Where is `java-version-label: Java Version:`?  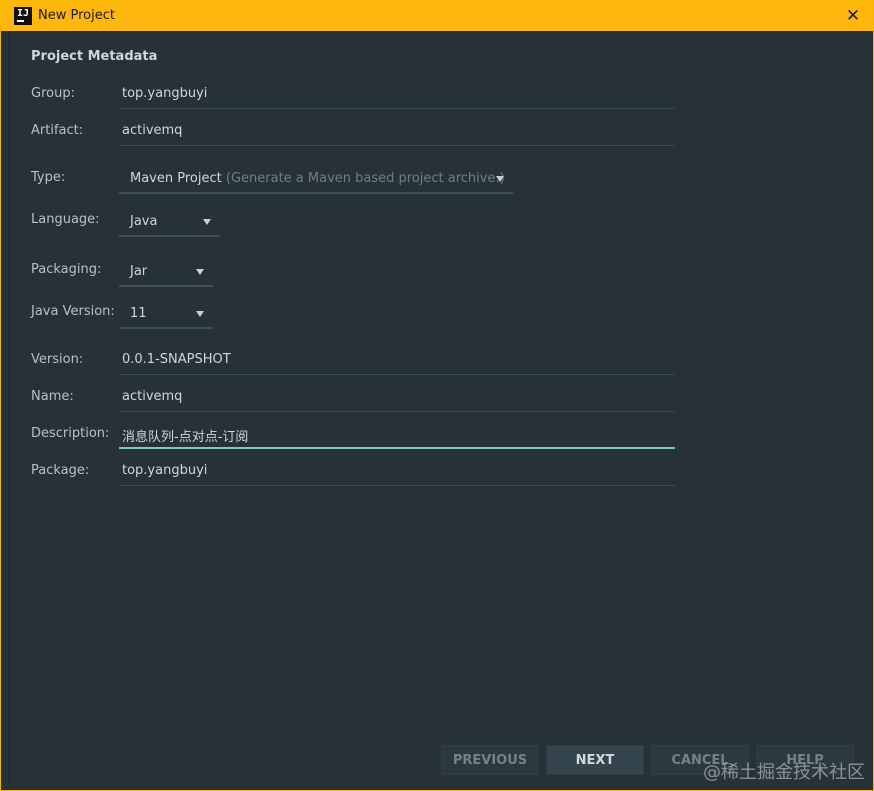
java-version-label: Java Version: is located at coordinates (73, 311).